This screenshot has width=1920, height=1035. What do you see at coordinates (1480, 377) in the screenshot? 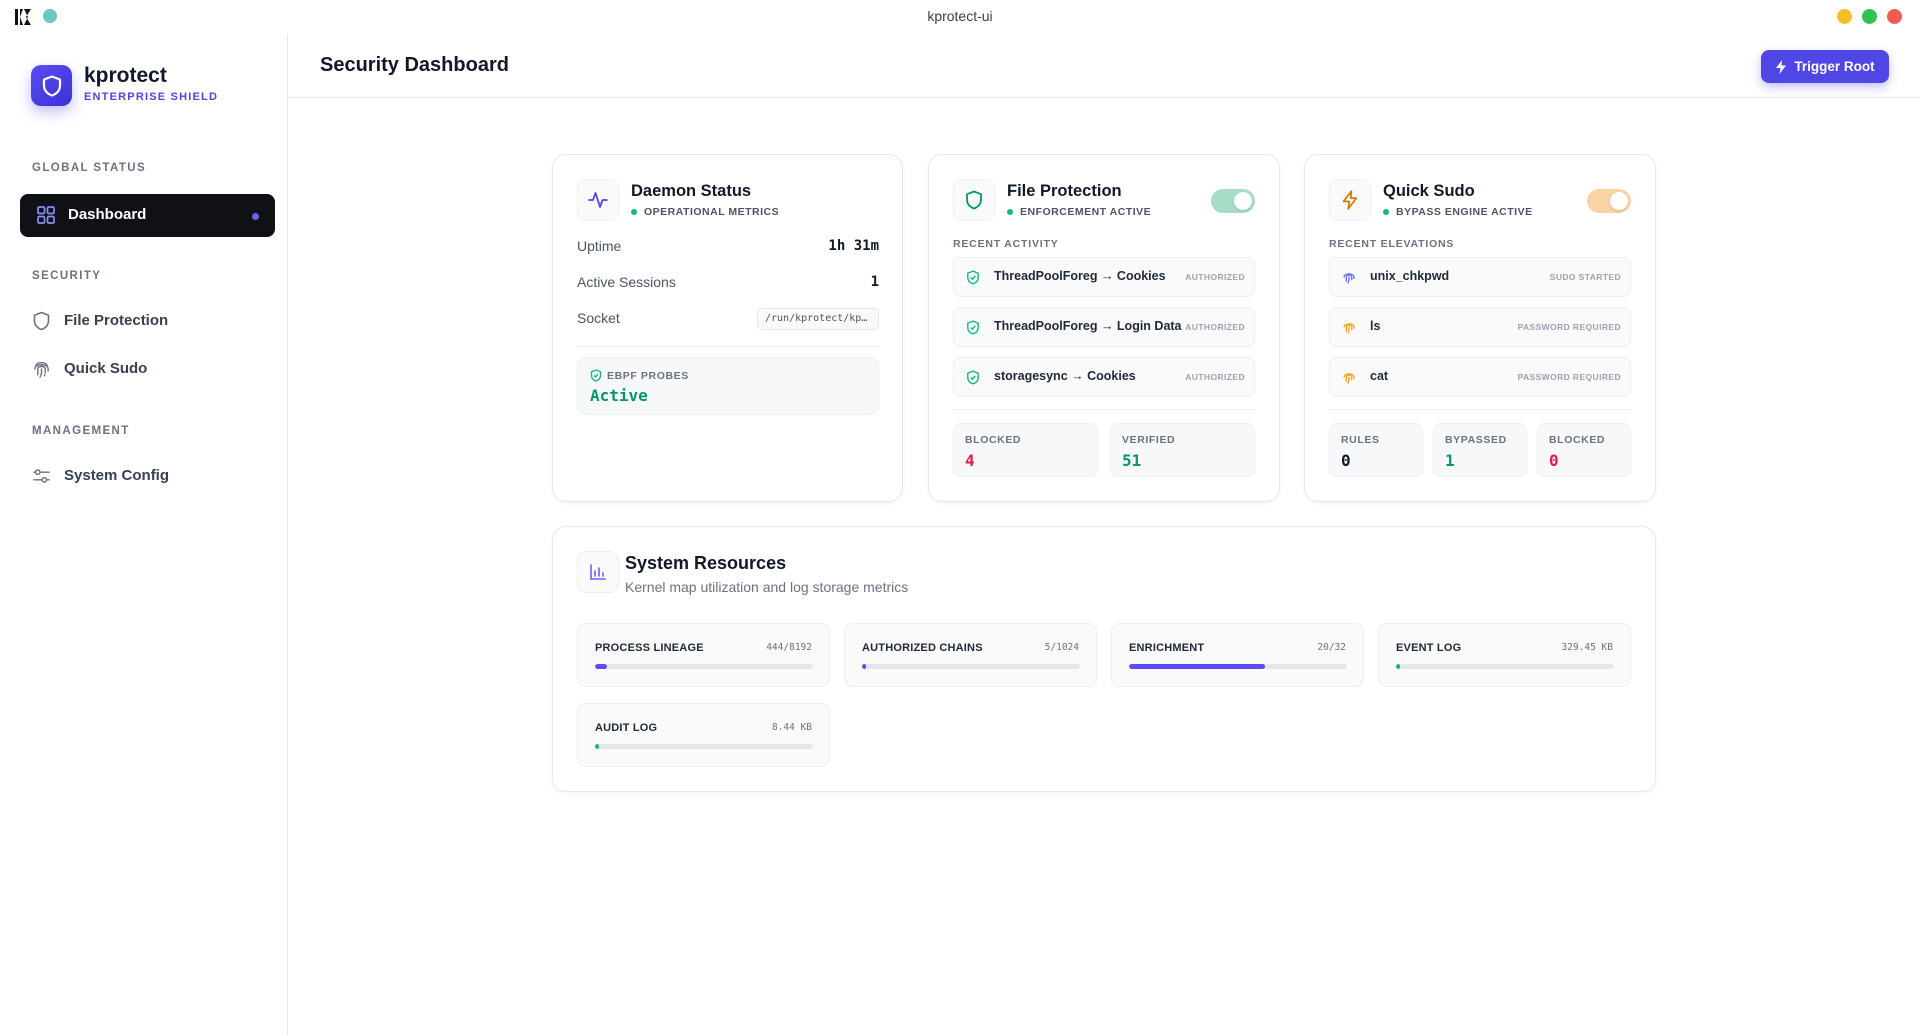
I see `list-item: cat PASSWORD REQUIRED` at bounding box center [1480, 377].